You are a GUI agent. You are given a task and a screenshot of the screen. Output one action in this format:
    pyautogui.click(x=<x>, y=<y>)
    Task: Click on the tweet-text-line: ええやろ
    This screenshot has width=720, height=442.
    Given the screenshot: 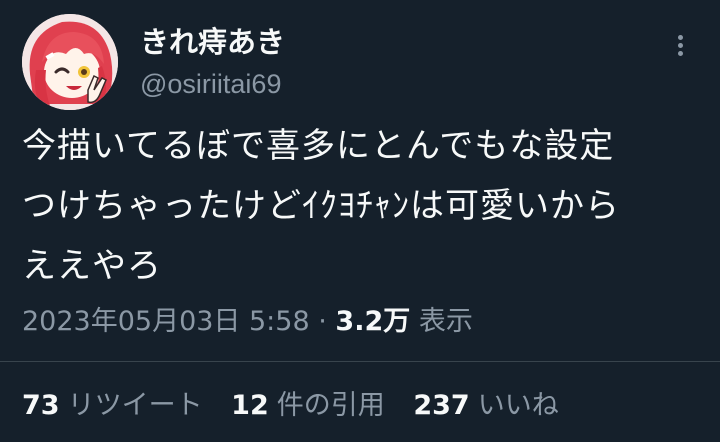 What is the action you would take?
    pyautogui.click(x=92, y=266)
    